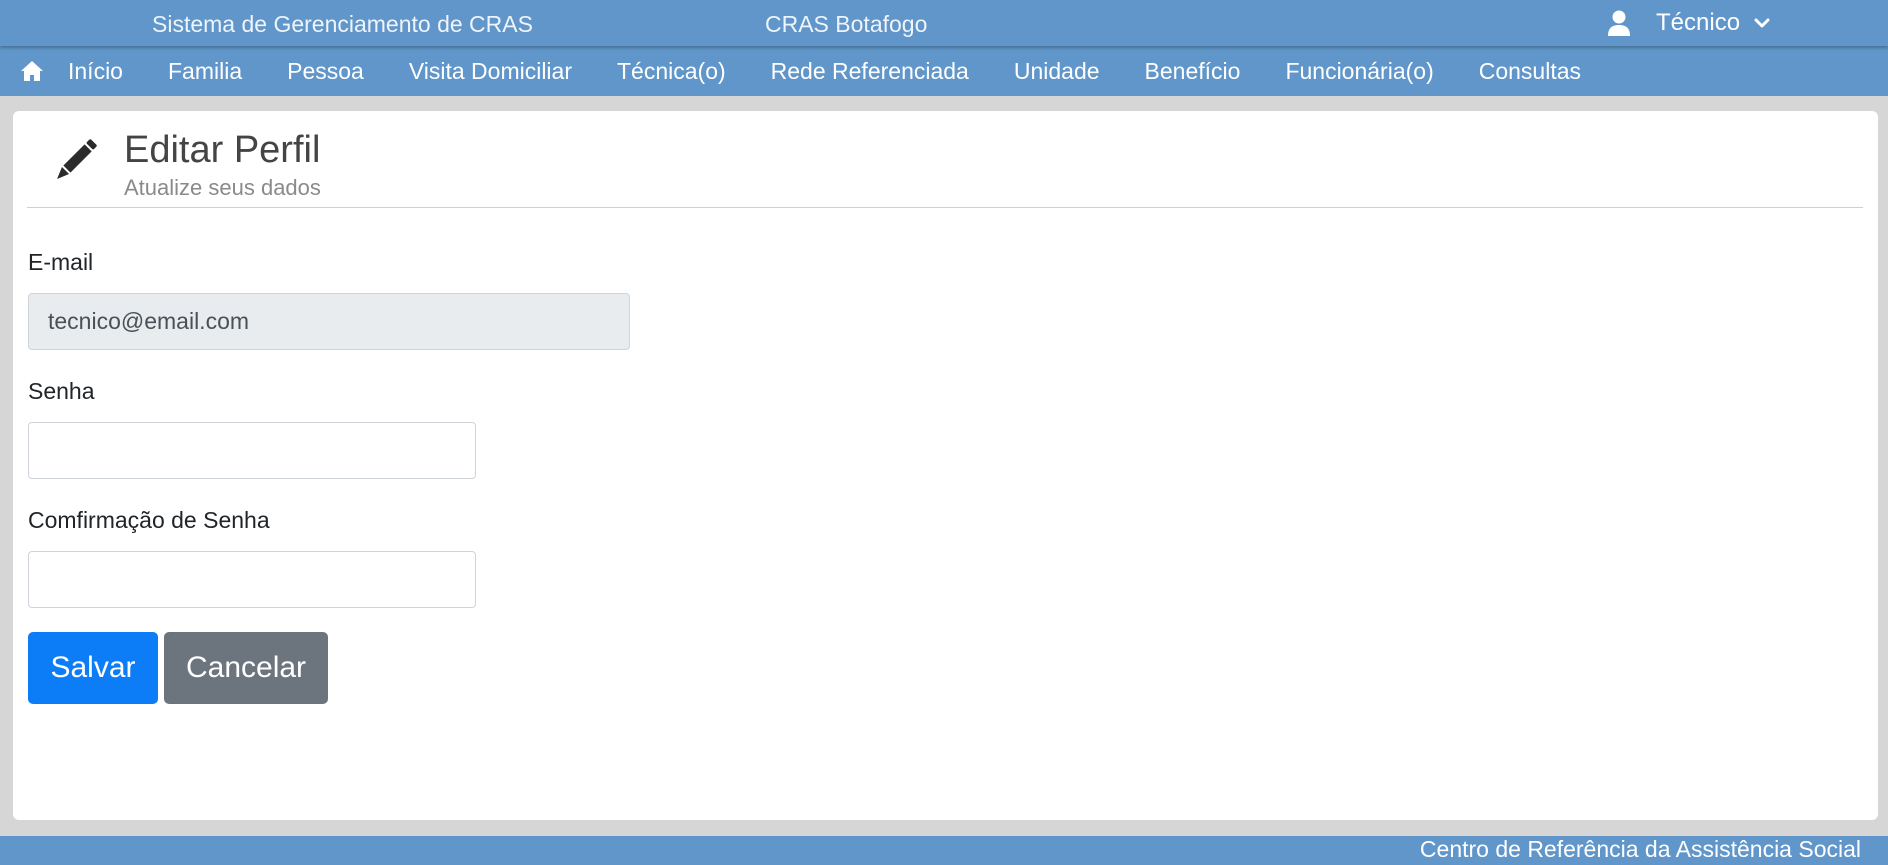 The height and width of the screenshot is (865, 1888). What do you see at coordinates (870, 71) in the screenshot?
I see `nav-item-rede-referenciada: Rede Referenciada` at bounding box center [870, 71].